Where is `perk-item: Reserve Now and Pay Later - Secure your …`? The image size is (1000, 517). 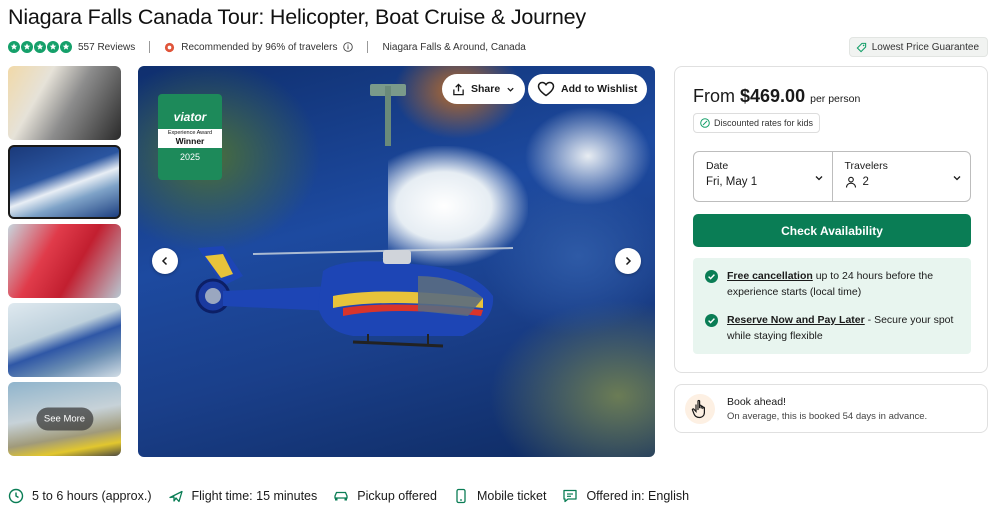 perk-item: Reserve Now and Pay Later - Secure your … is located at coordinates (833, 328).